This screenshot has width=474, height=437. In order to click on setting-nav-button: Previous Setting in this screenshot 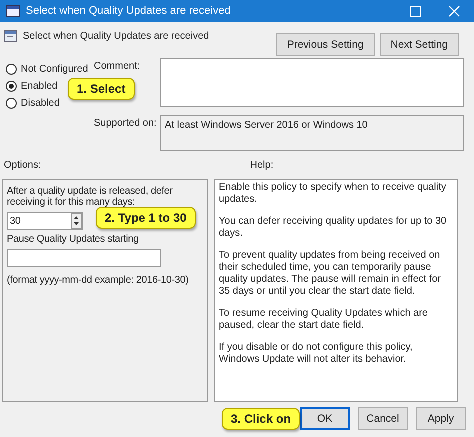, I will do `click(325, 44)`.